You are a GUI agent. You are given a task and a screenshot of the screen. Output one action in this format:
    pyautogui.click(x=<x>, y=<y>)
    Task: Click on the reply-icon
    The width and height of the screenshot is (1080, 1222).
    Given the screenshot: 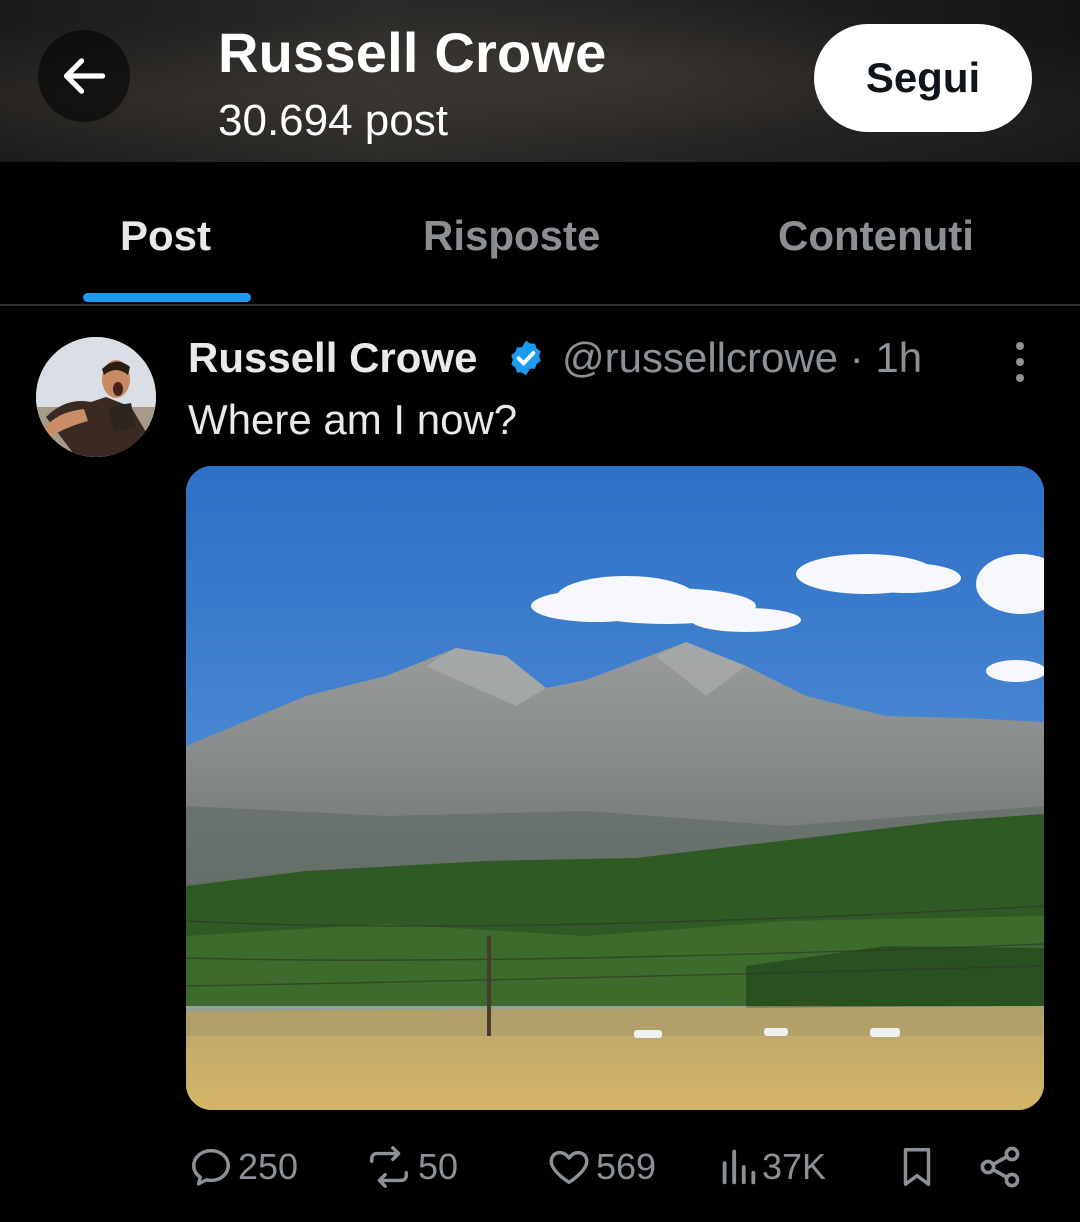 What is the action you would take?
    pyautogui.click(x=211, y=1167)
    